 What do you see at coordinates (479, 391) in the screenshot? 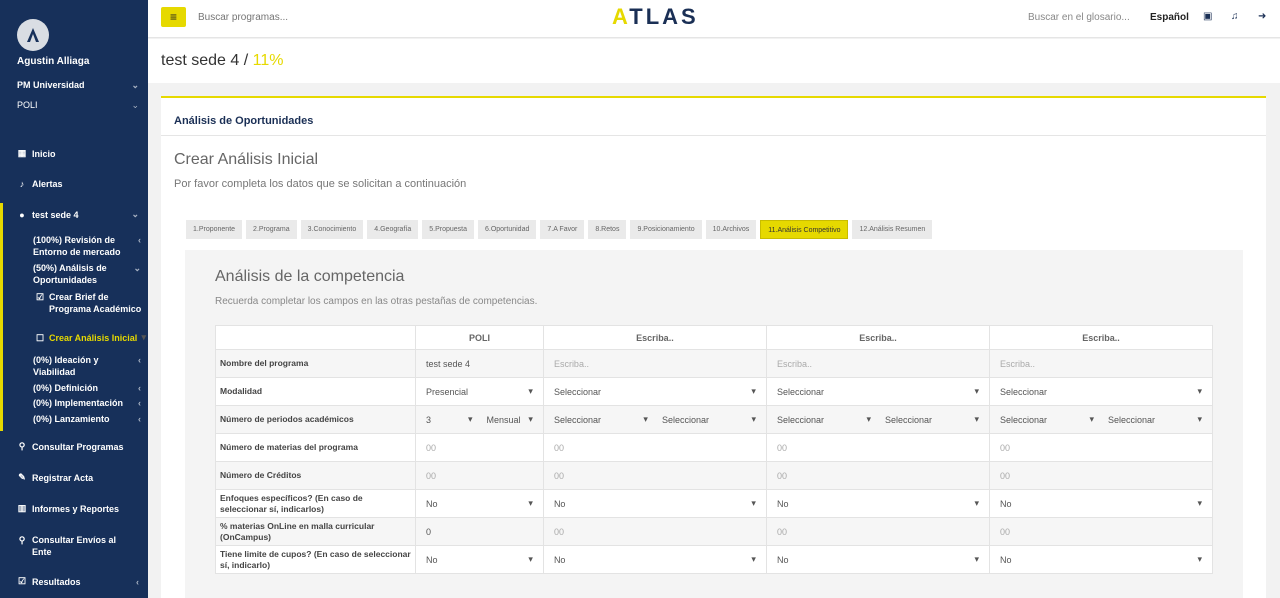
I see `modalidad-select: Presencial` at bounding box center [479, 391].